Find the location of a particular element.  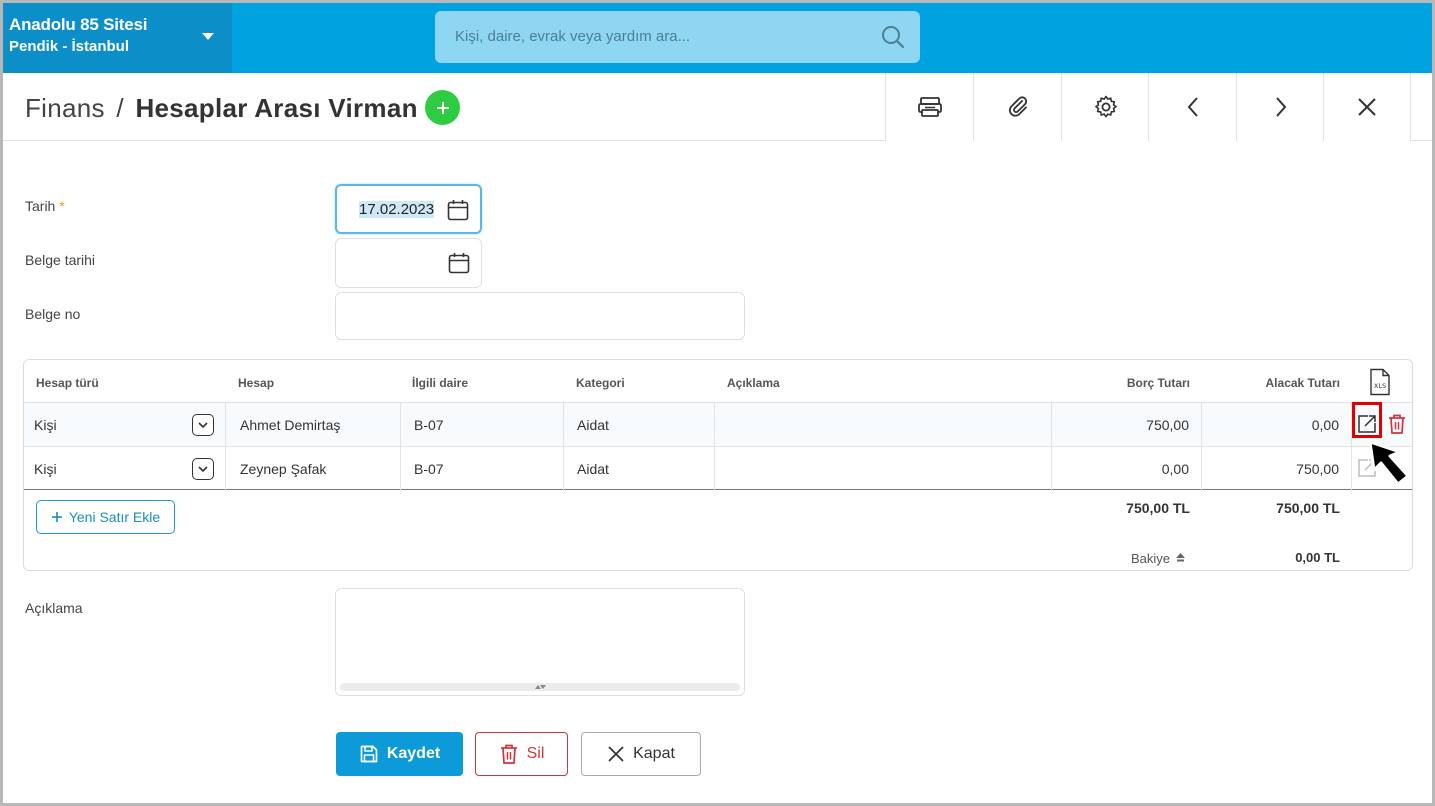

doc-no-label: Belge no is located at coordinates (53, 314).